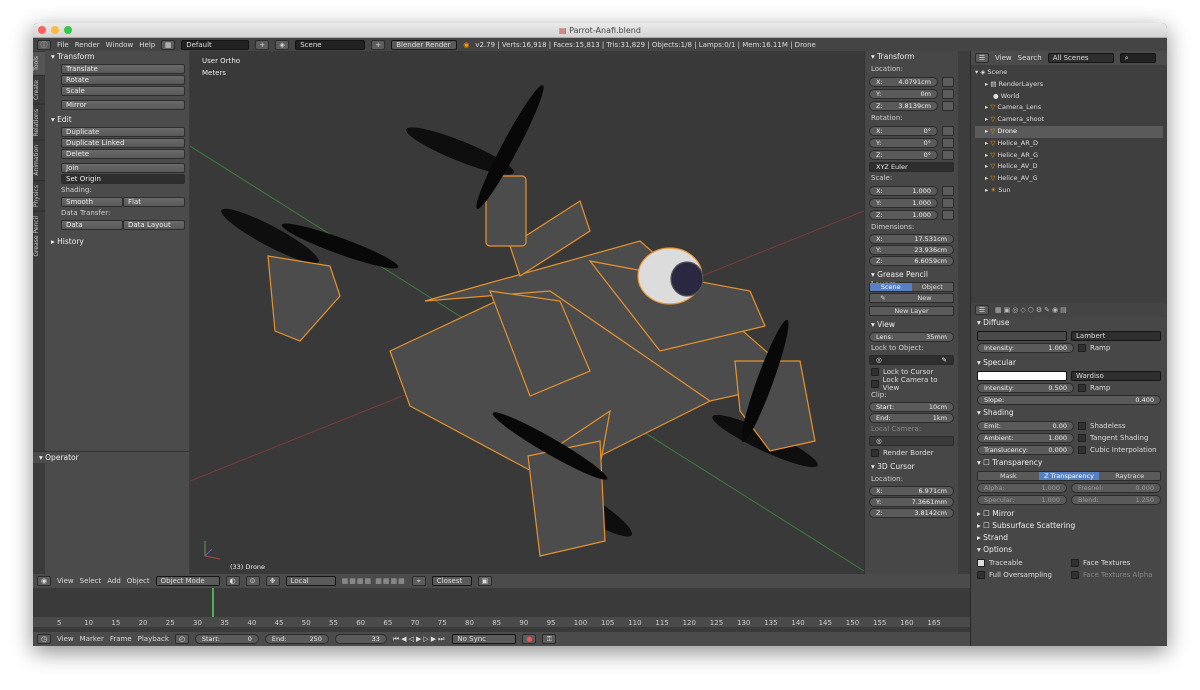 This screenshot has width=1200, height=690. Describe the element at coordinates (39, 236) in the screenshot. I see `tab-grease-pencil: Grease Pencil` at that location.